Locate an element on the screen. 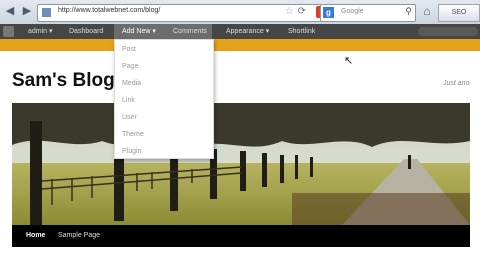 The height and width of the screenshot is (270, 480). adminbar-item-comments: Comments is located at coordinates (190, 31).